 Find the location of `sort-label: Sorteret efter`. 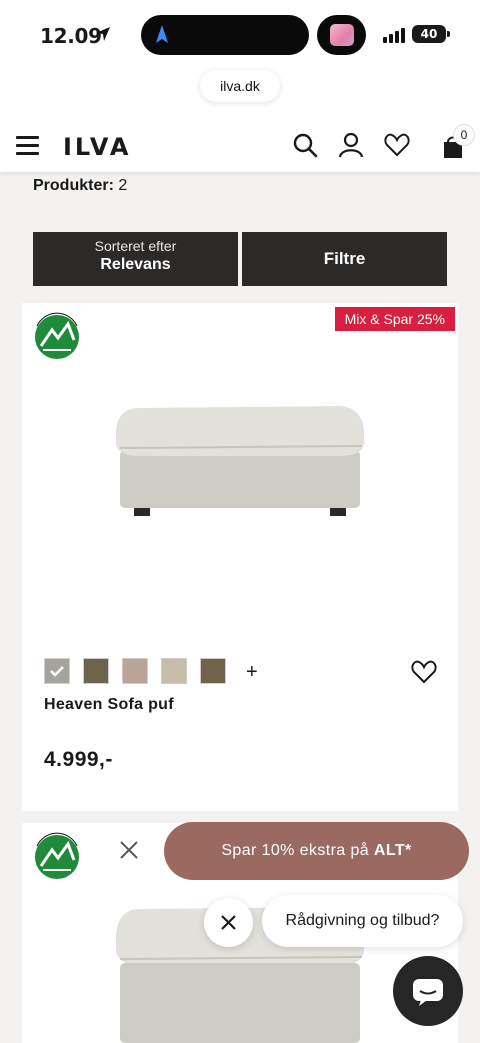

sort-label: Sorteret efter is located at coordinates (135, 246).